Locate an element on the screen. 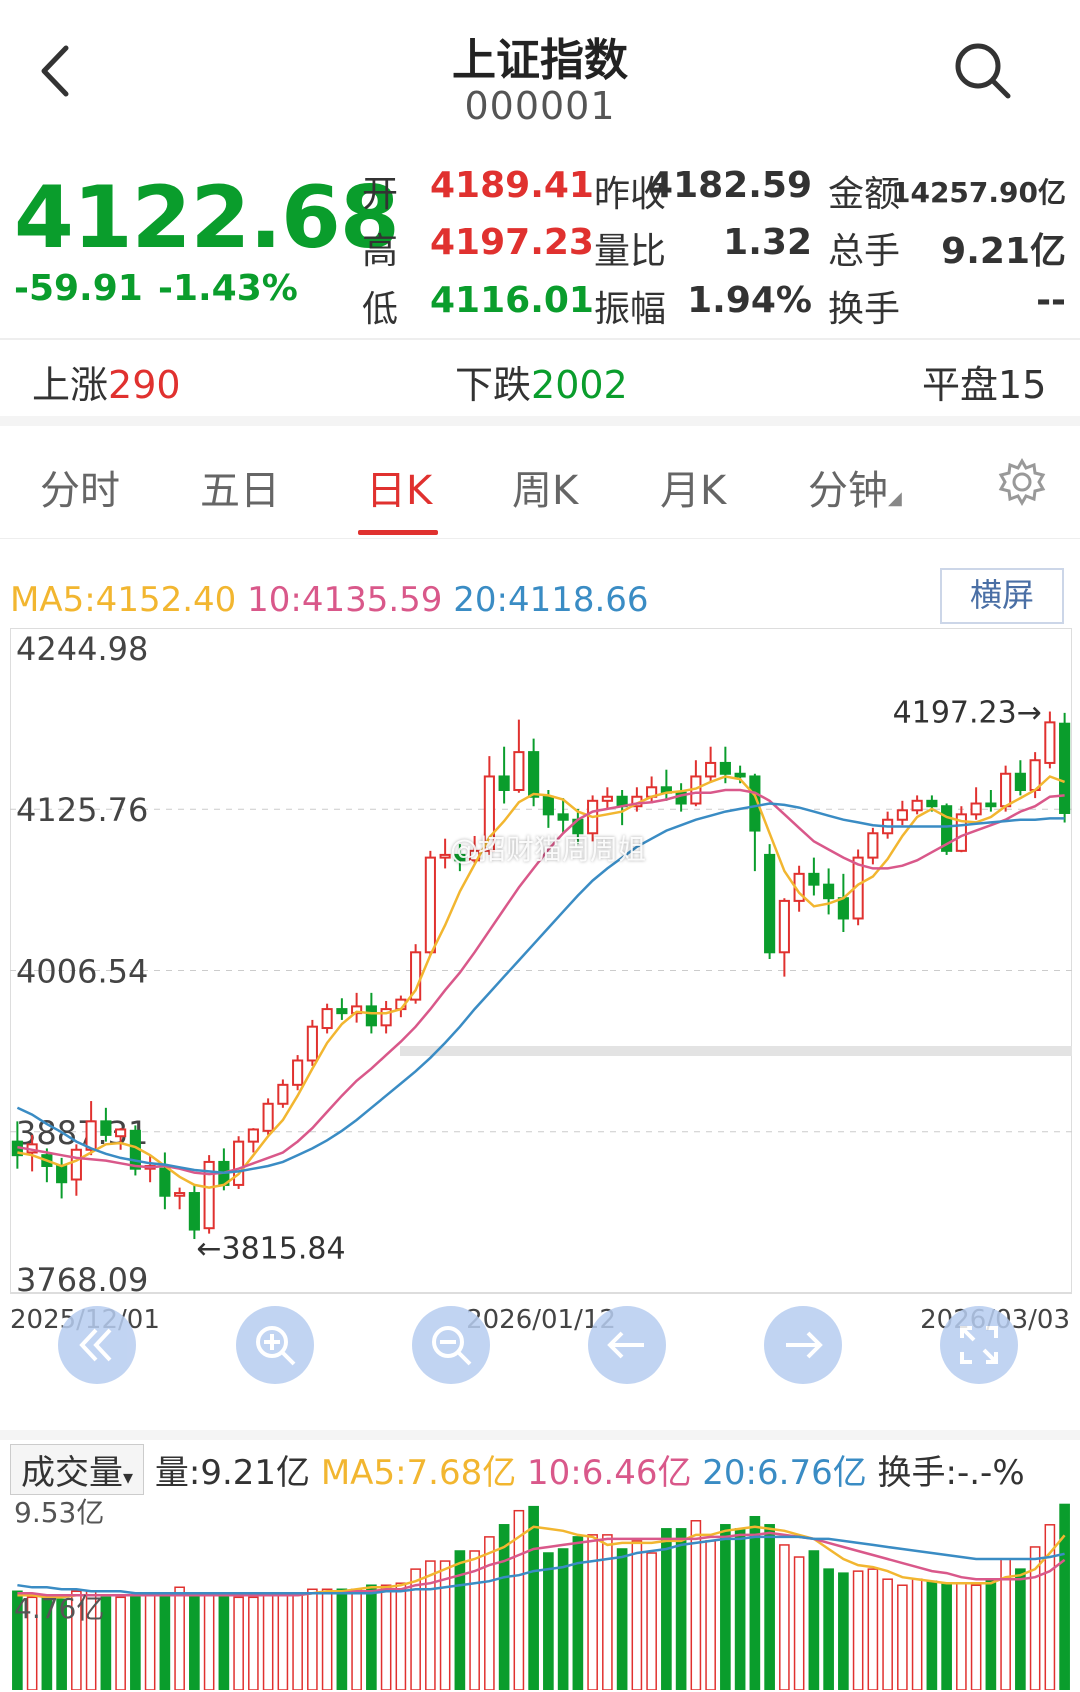 Image resolution: width=1080 pixels, height=1692 pixels. tab-five-day: 五日 is located at coordinates (240, 487).